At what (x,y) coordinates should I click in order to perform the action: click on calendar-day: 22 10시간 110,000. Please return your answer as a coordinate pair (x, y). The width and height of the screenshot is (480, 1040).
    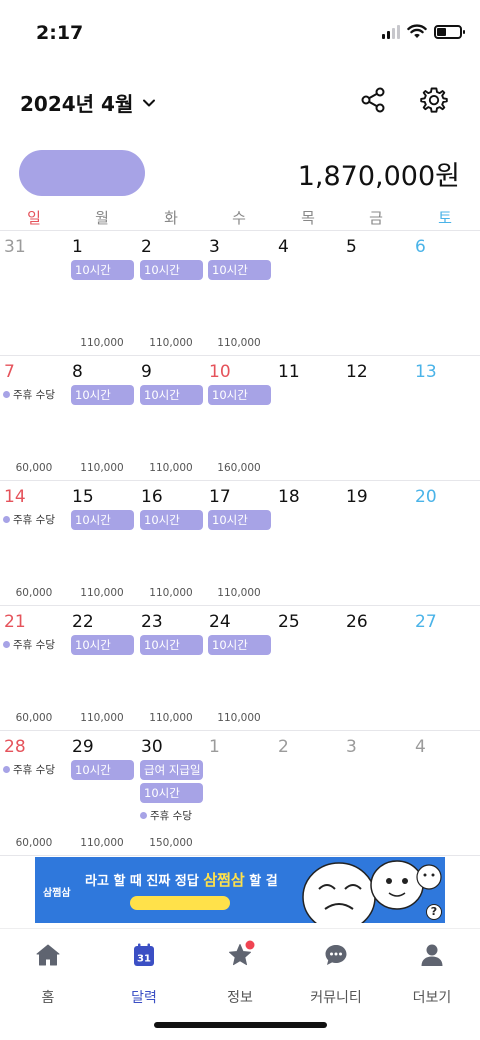
    Looking at the image, I should click on (102, 668).